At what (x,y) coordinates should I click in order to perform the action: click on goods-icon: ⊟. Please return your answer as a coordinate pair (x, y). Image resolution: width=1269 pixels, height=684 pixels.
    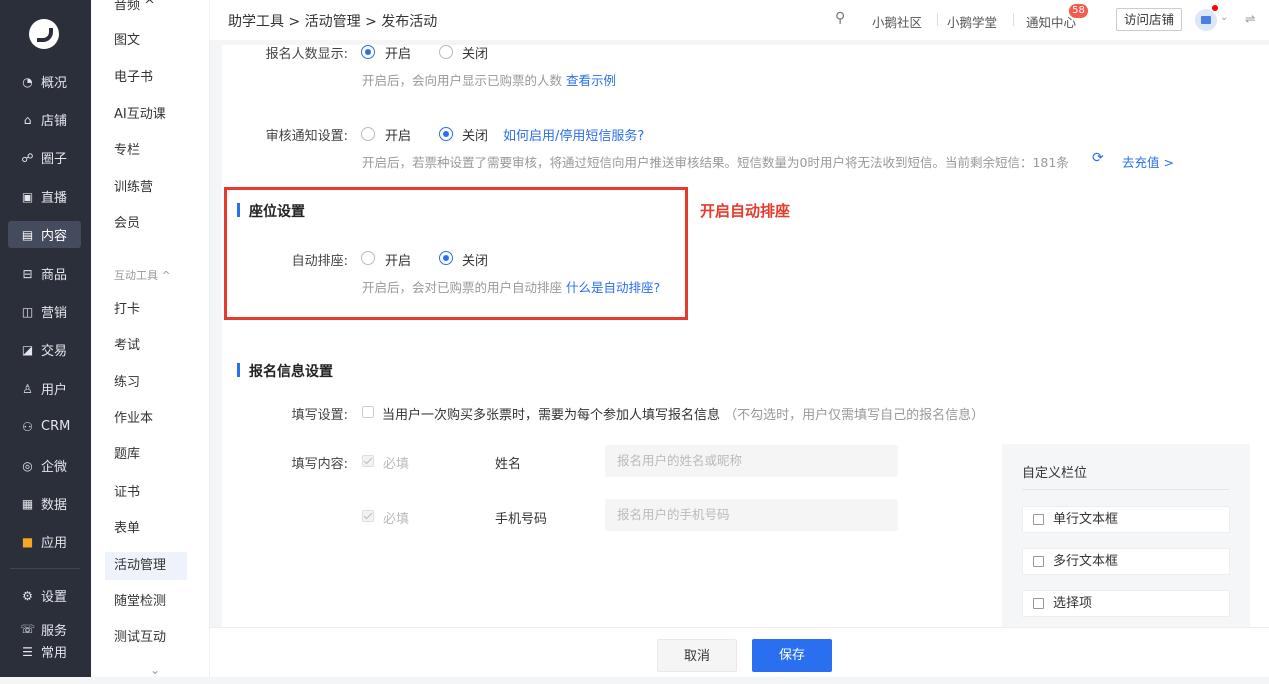
    Looking at the image, I should click on (27, 273).